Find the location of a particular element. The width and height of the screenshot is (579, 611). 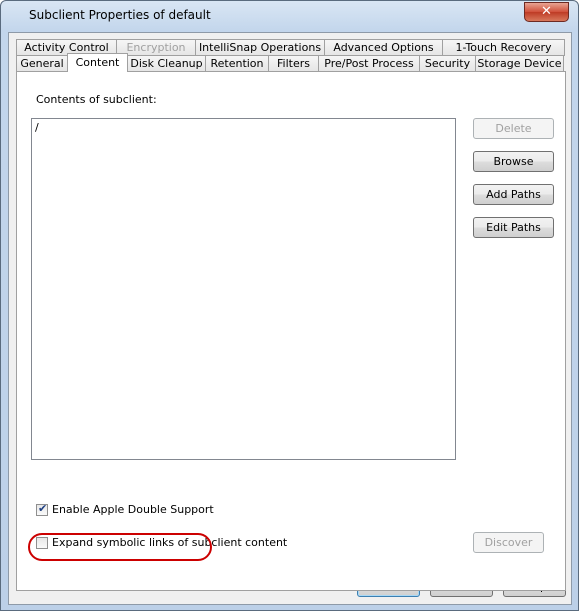

tab-intellisnap-operations: IntelliSnap Operations is located at coordinates (260, 47).